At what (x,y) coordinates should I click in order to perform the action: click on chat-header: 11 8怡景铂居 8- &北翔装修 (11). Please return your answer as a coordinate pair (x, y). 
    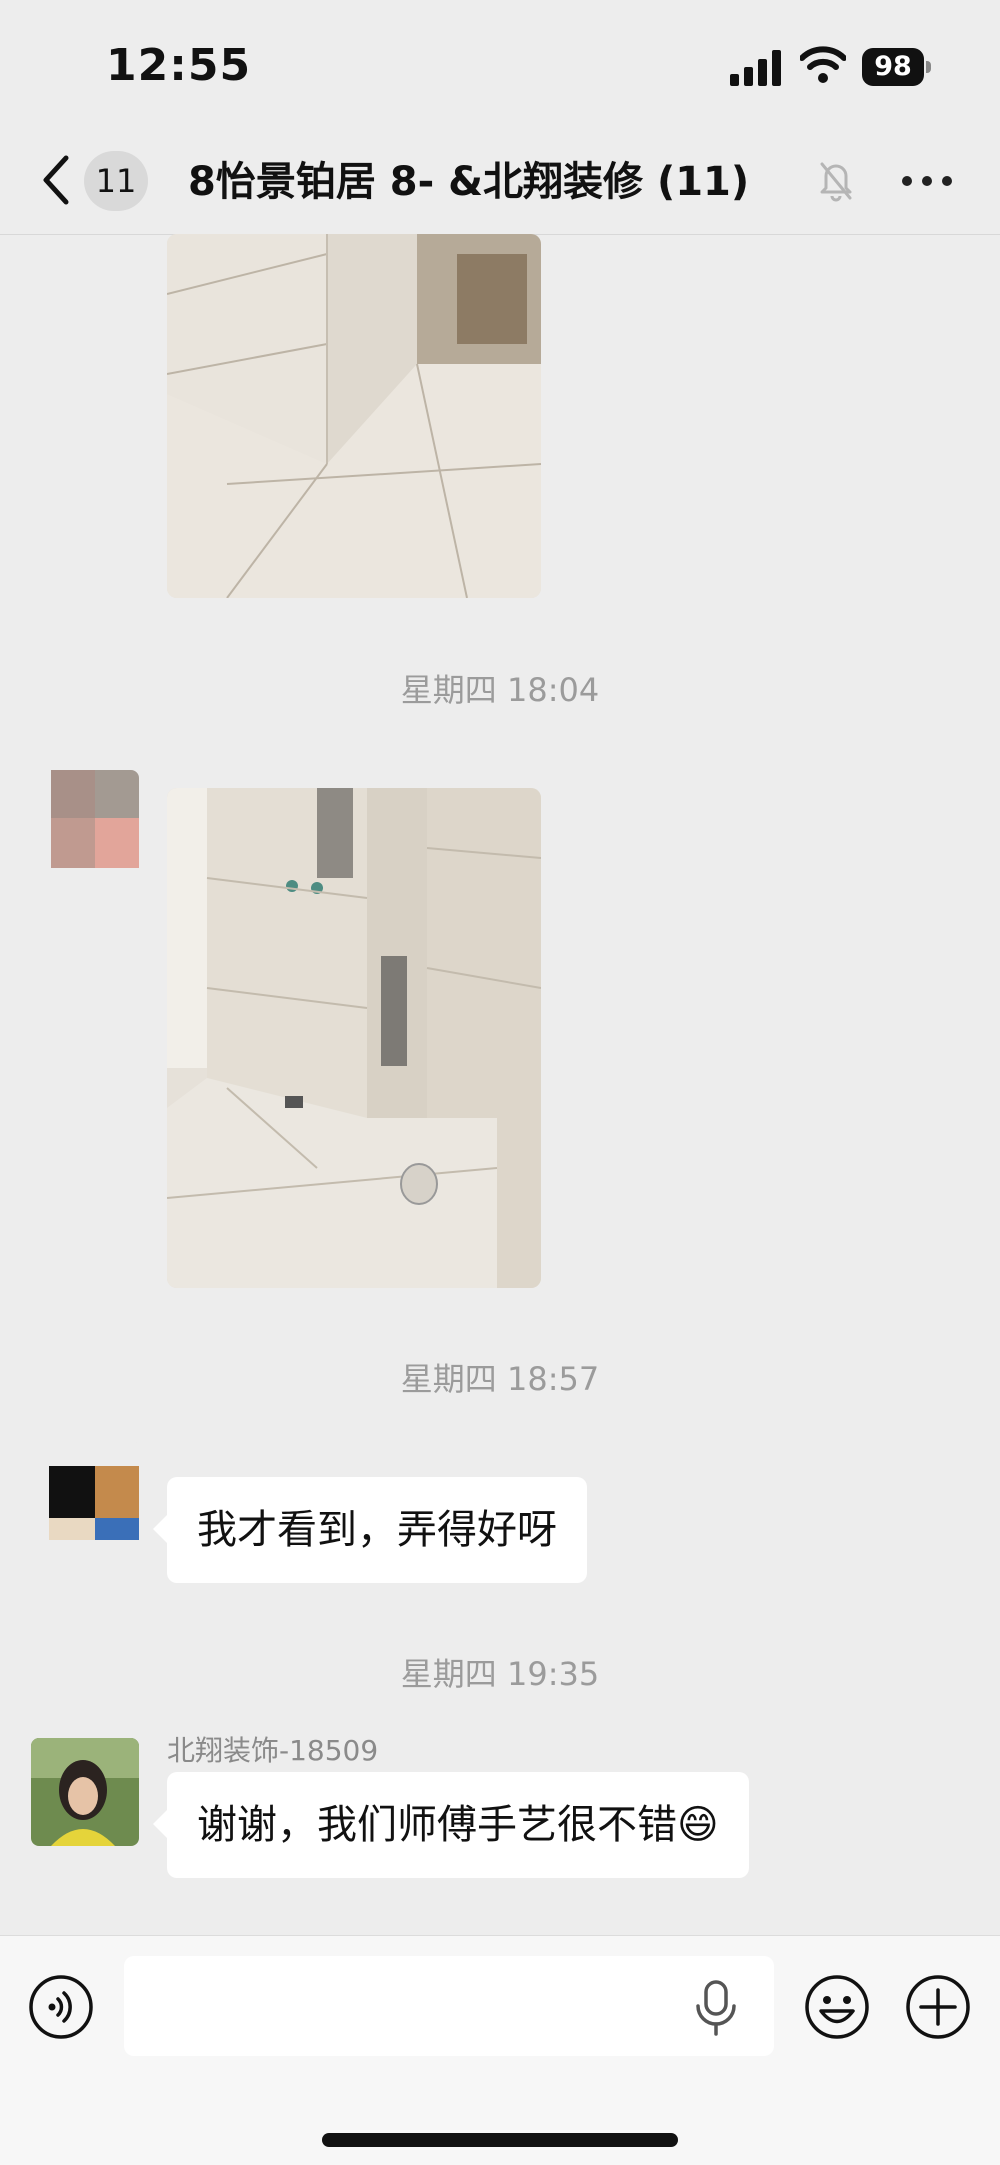
    Looking at the image, I should click on (500, 182).